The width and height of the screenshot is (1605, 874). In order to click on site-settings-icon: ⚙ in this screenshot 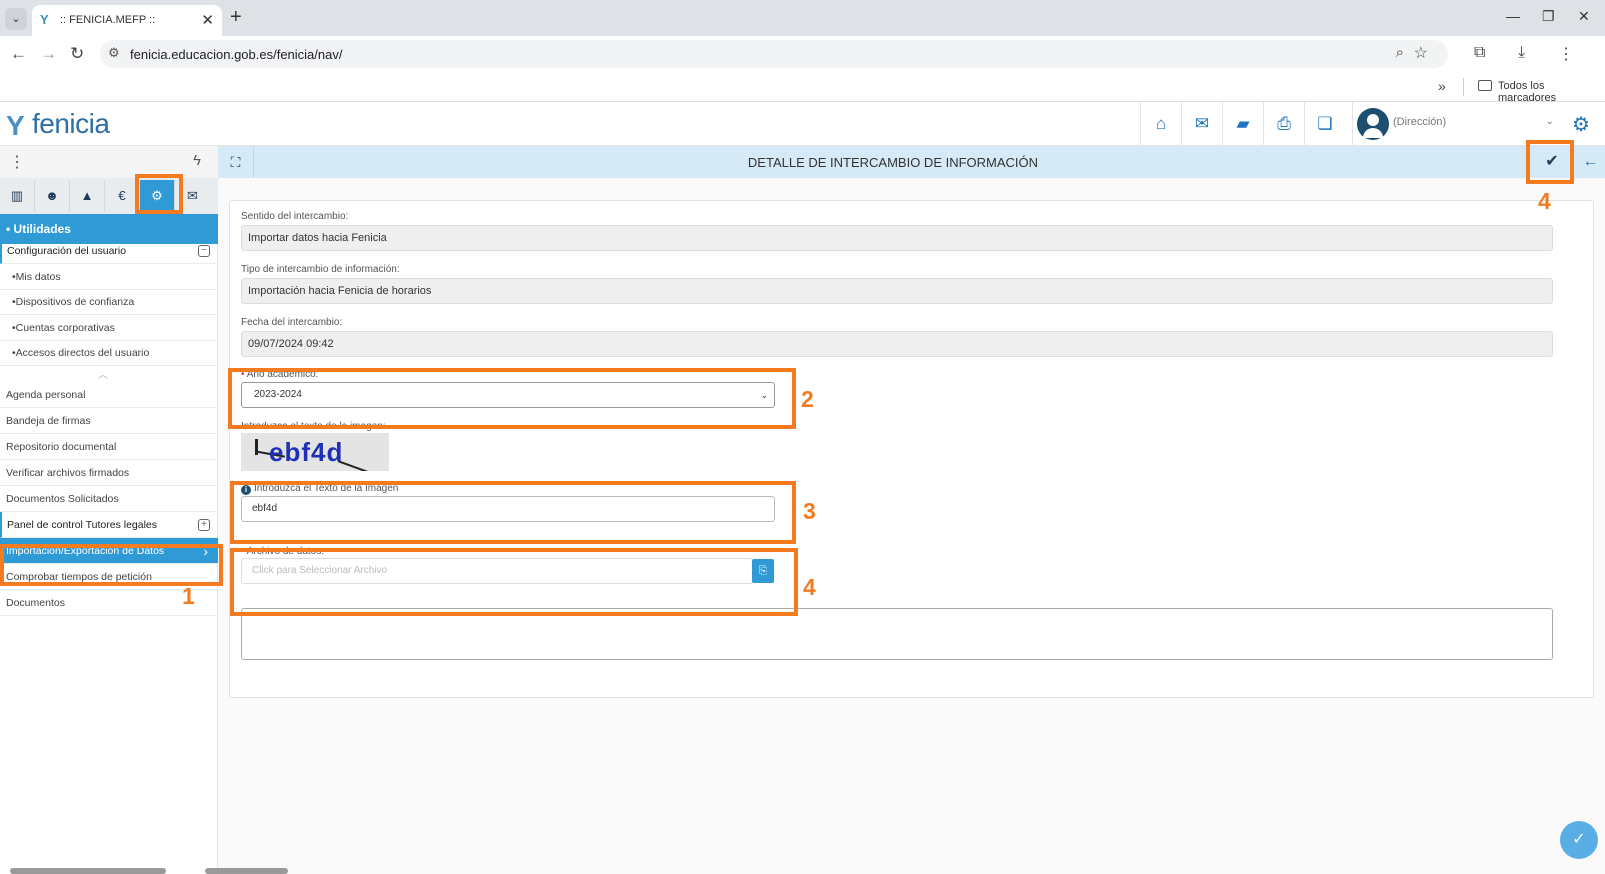, I will do `click(114, 53)`.